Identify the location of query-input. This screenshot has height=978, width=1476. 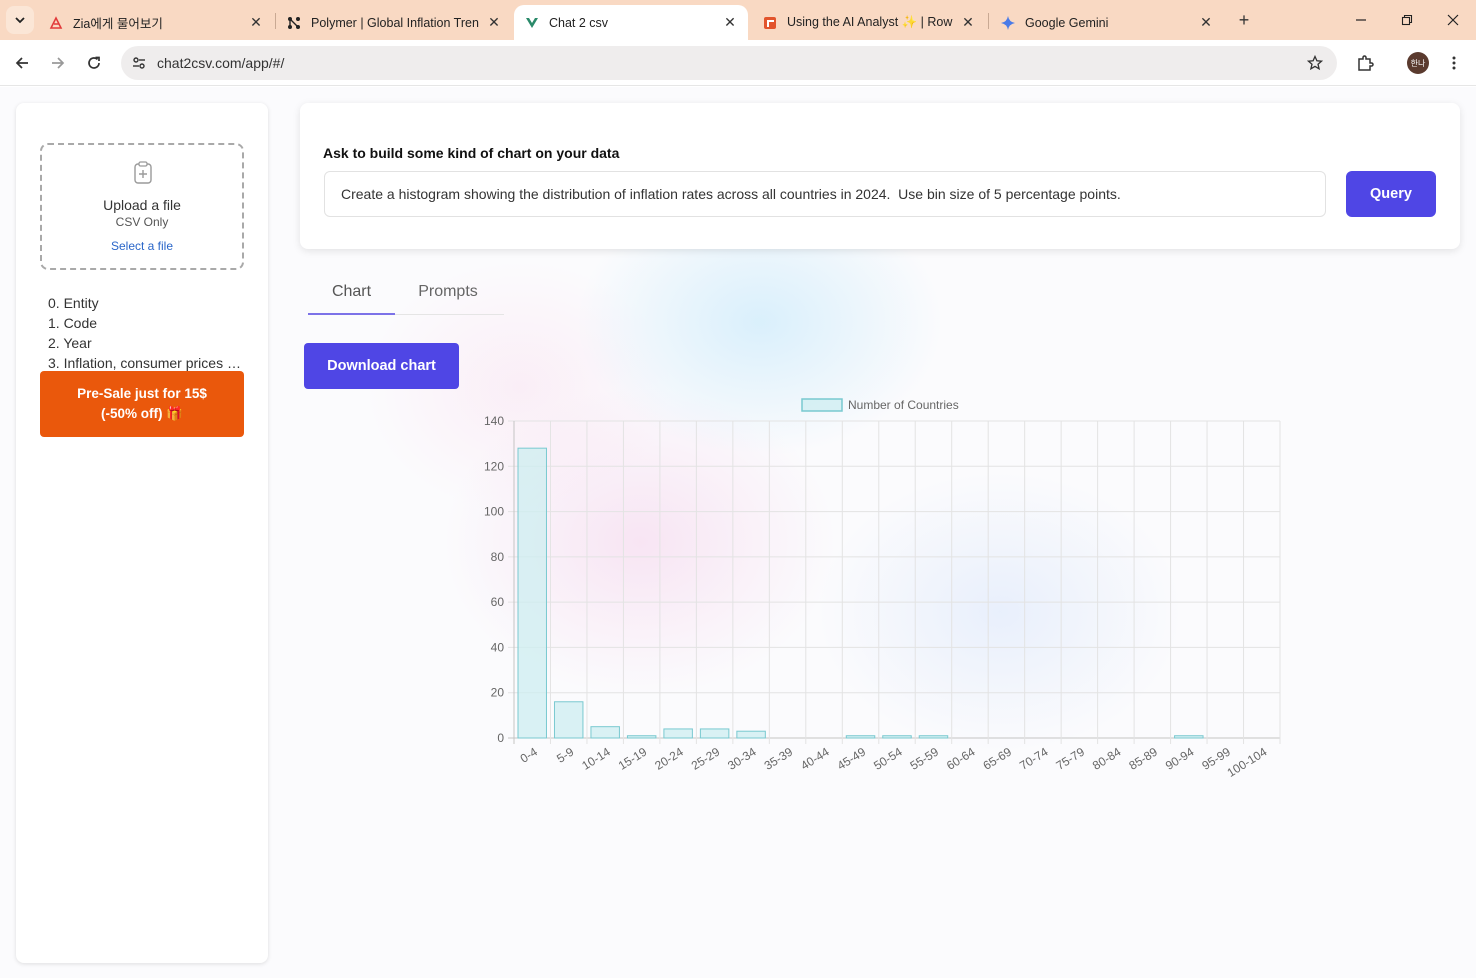
(825, 194).